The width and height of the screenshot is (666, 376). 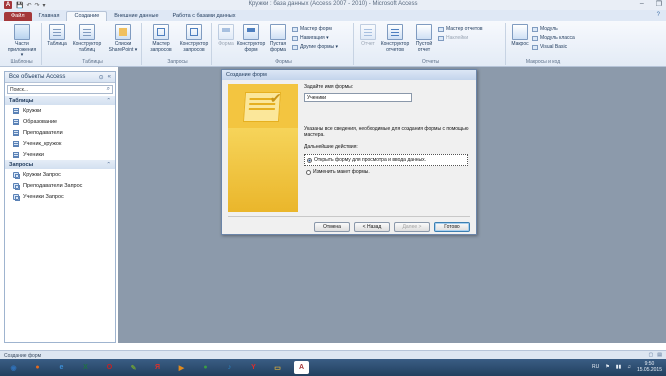 What do you see at coordinates (61, 367) in the screenshot?
I see `internet-explorer-icon: e` at bounding box center [61, 367].